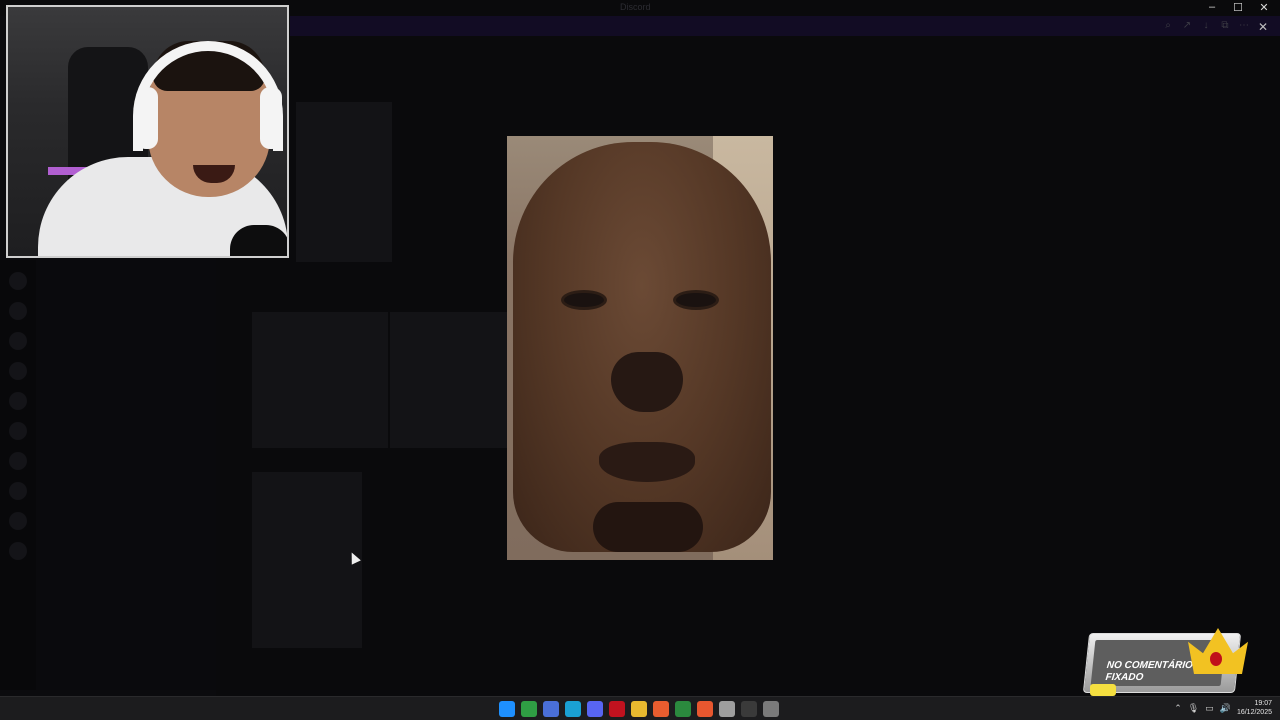 This screenshot has height=720, width=1280. I want to click on download-icon: ↓, so click(1206, 27).